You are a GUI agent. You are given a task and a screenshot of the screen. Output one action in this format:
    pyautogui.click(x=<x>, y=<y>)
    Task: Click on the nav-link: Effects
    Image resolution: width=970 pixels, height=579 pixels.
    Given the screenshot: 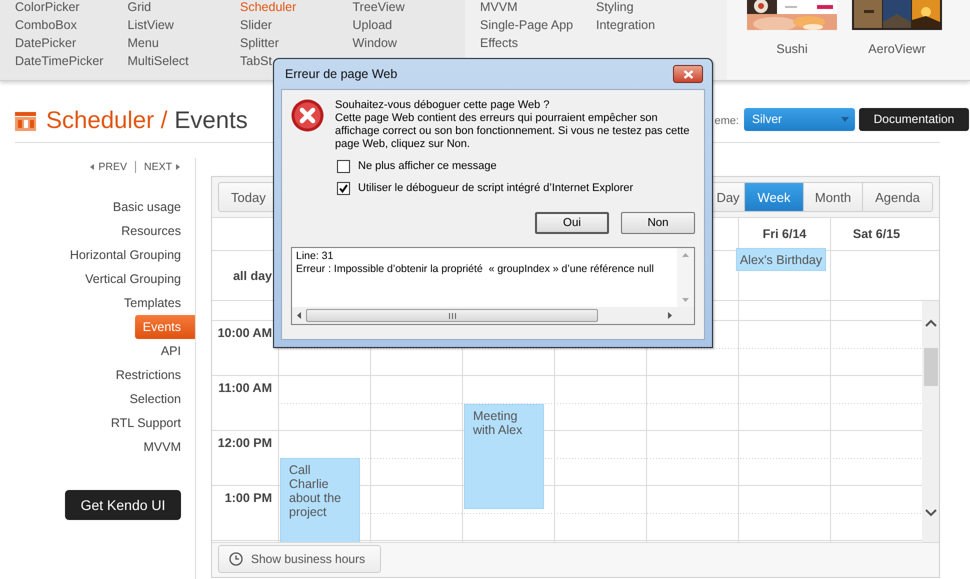 What is the action you would take?
    pyautogui.click(x=499, y=43)
    